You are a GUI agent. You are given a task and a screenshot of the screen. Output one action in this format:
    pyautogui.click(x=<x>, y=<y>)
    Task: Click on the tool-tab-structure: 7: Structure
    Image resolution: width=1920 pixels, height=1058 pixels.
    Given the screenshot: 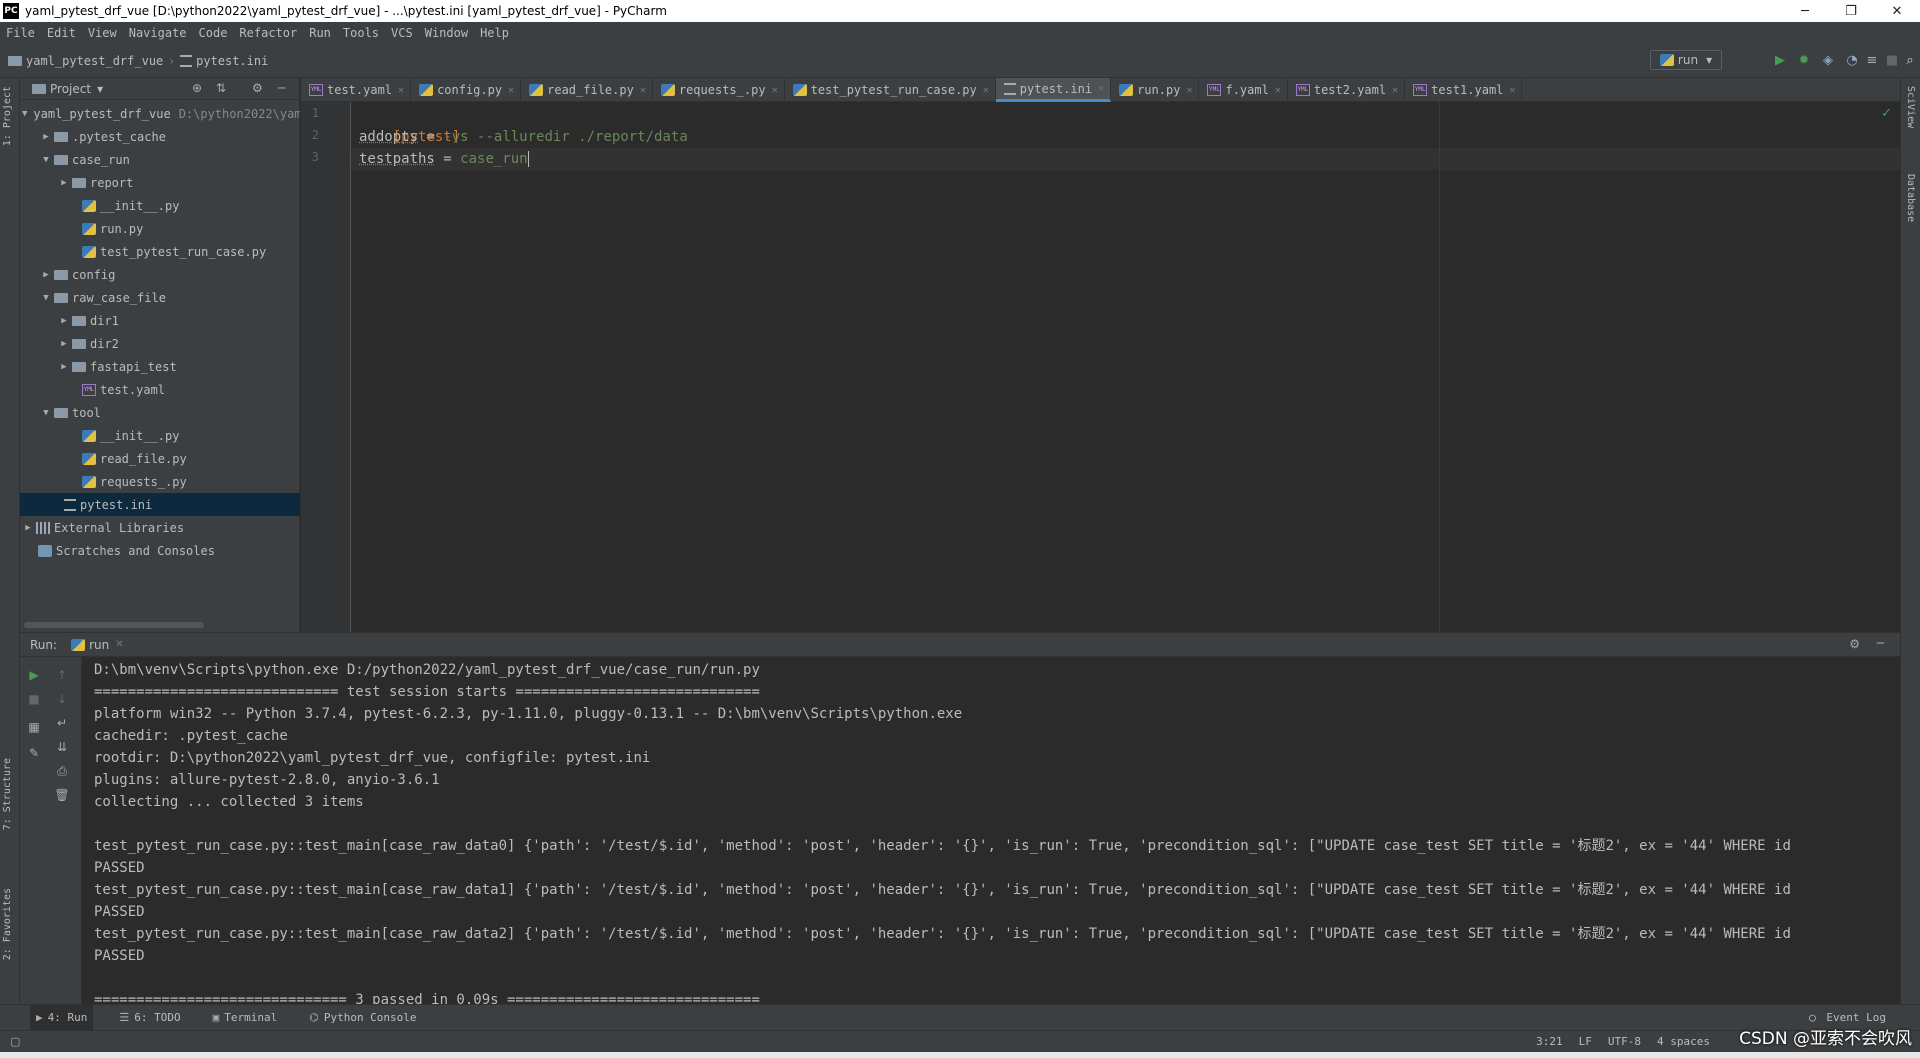 What is the action you would take?
    pyautogui.click(x=7, y=794)
    